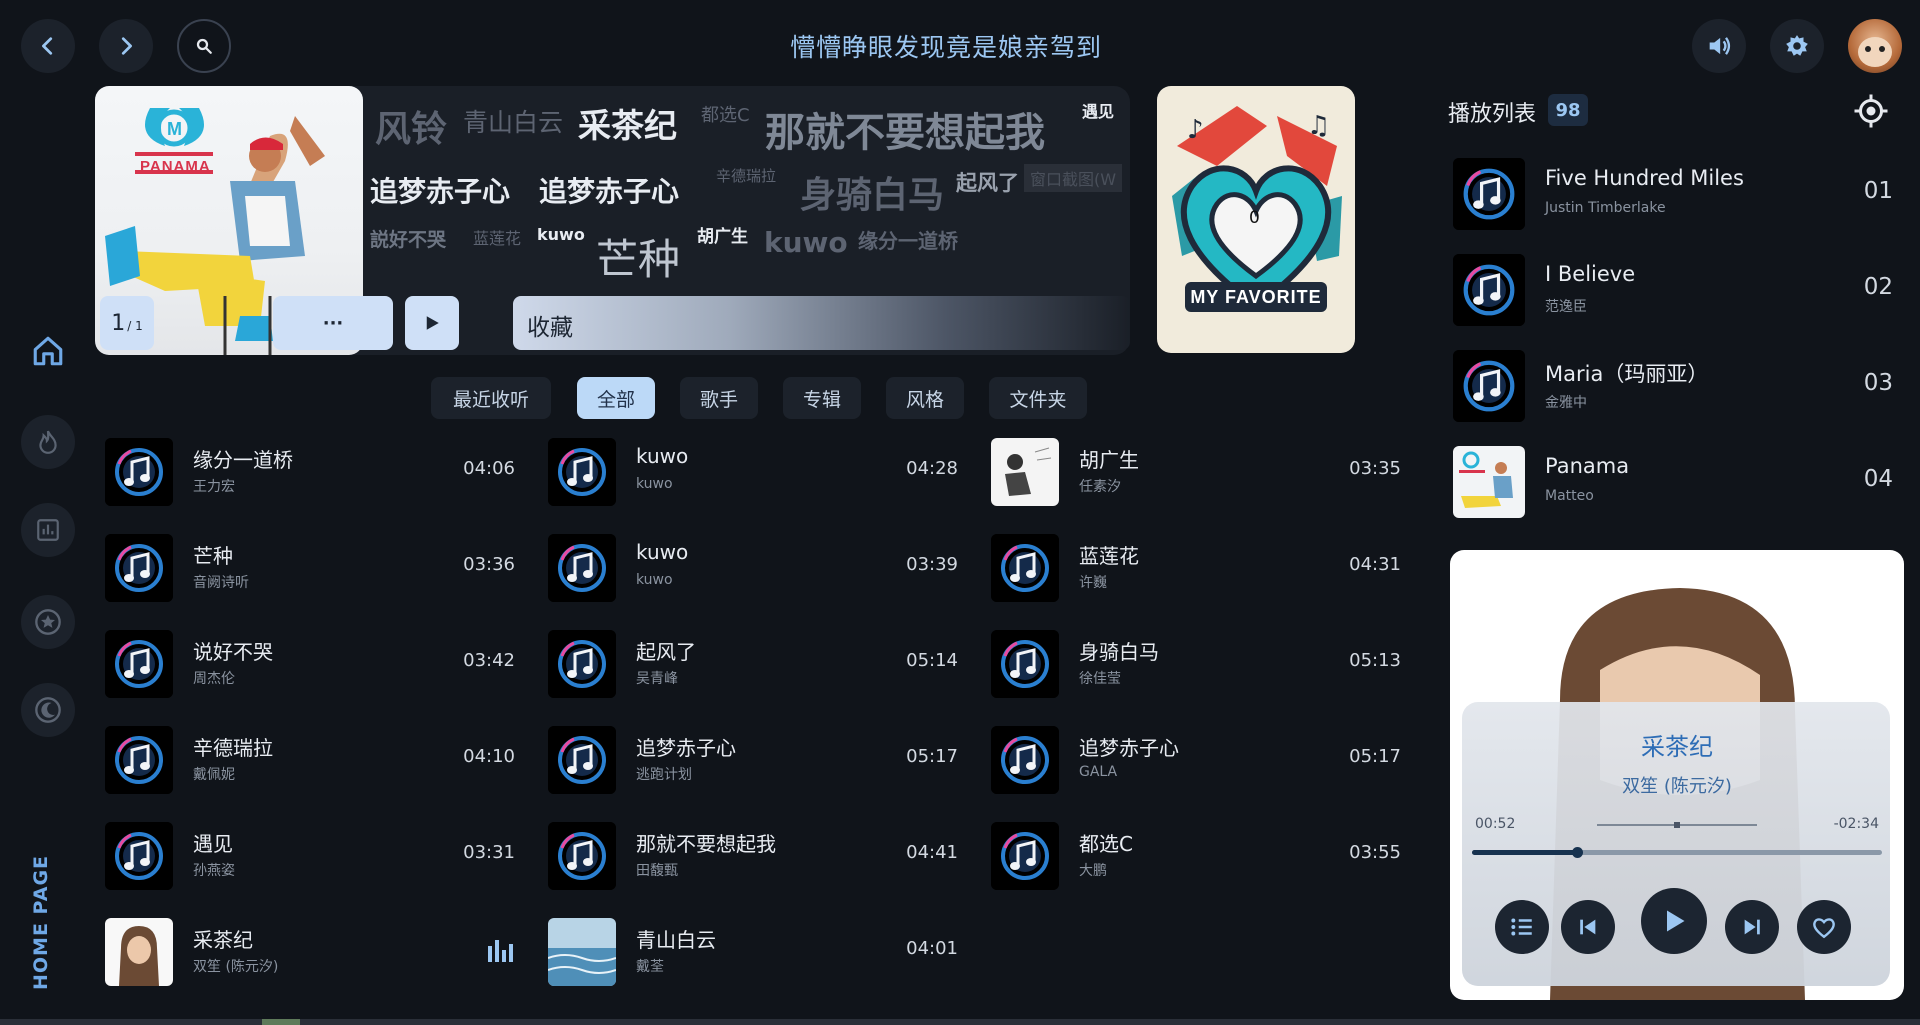 The image size is (1920, 1025). I want to click on play-all-button, so click(432, 323).